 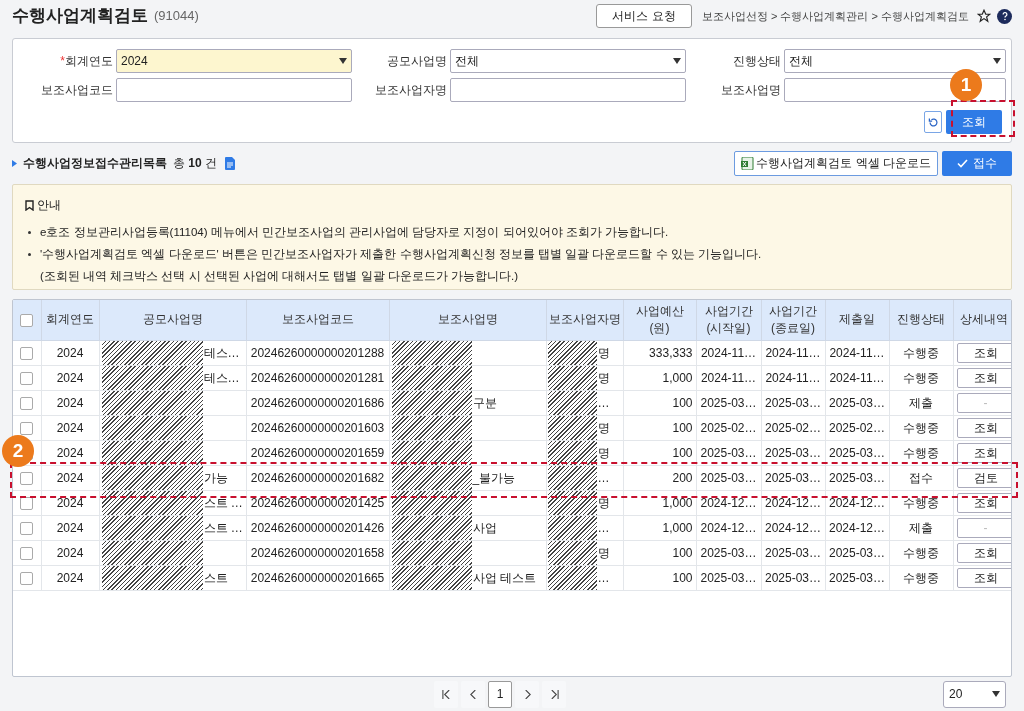 I want to click on table-cell: 20246260000000201425, so click(x=317, y=502).